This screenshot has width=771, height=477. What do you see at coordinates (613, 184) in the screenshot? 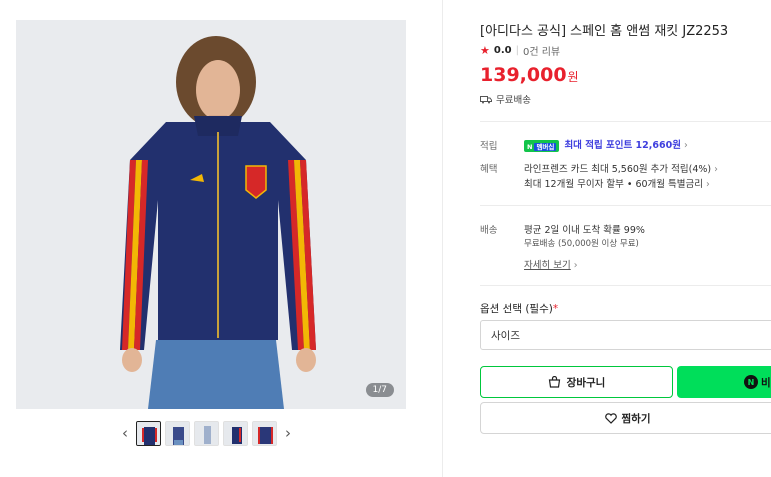
I see `perk-installment-text: 최대 12개월 무이자 할부 • 60개월 특별금리` at bounding box center [613, 184].